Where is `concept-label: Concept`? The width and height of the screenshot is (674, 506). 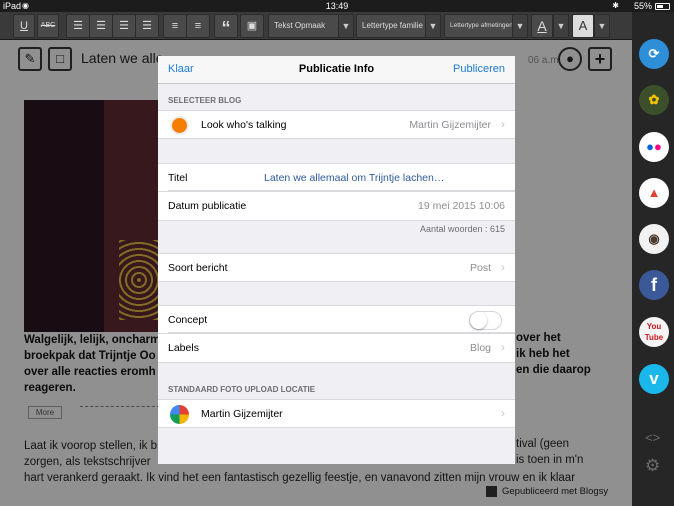
concept-label: Concept is located at coordinates (188, 320).